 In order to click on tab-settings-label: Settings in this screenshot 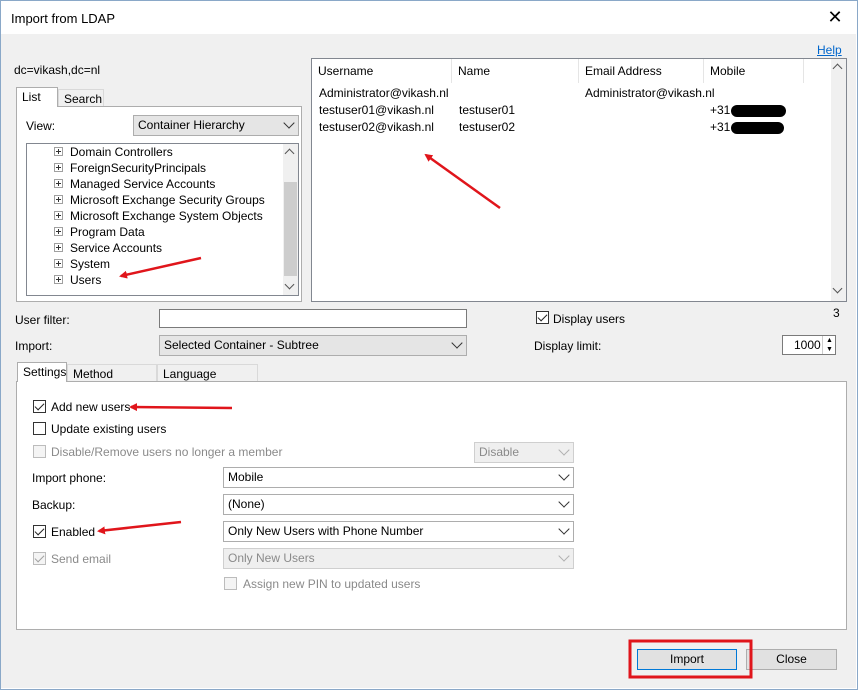, I will do `click(45, 372)`.